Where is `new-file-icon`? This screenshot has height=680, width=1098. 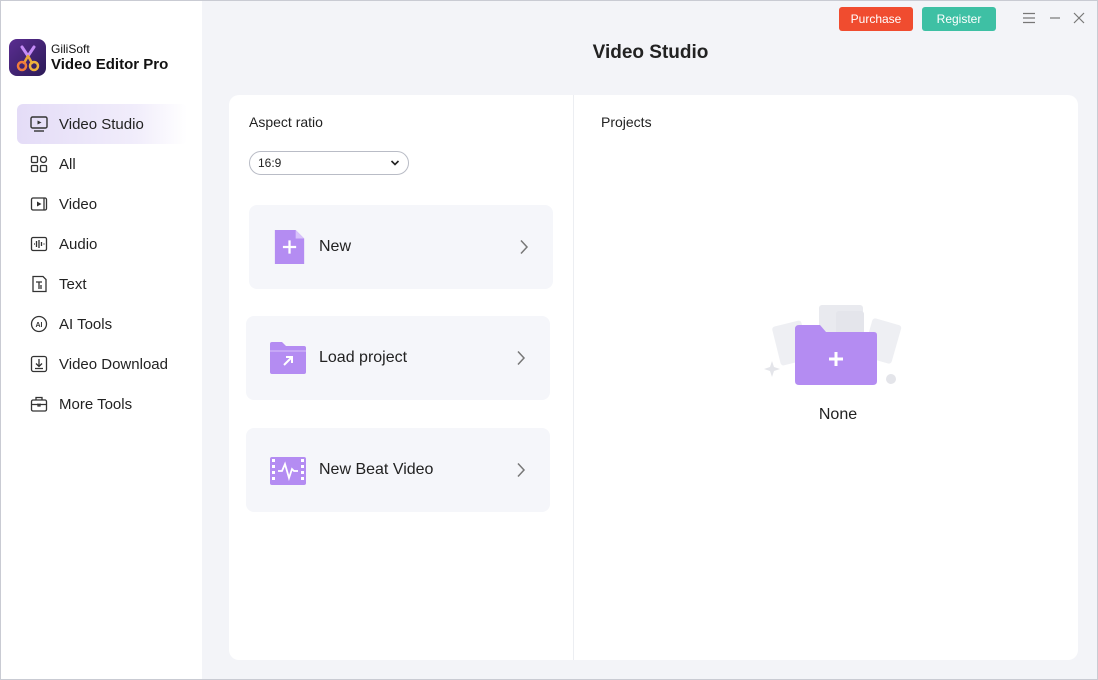 new-file-icon is located at coordinates (289, 247).